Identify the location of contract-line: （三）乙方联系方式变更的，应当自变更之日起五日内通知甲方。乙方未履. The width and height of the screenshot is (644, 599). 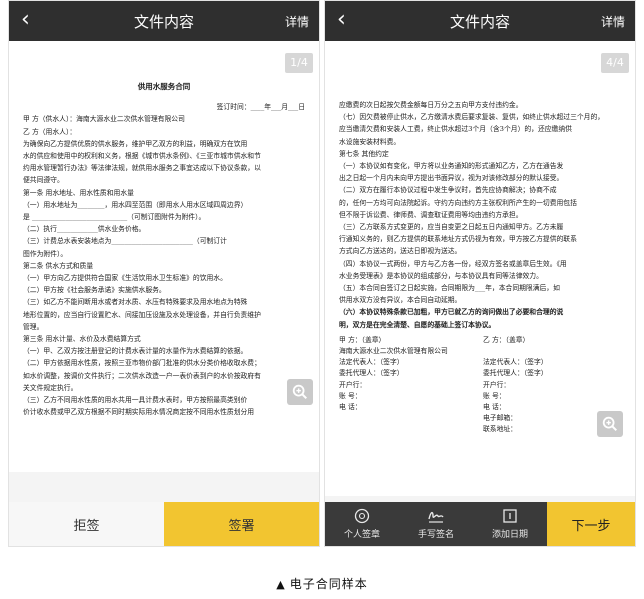
(451, 227).